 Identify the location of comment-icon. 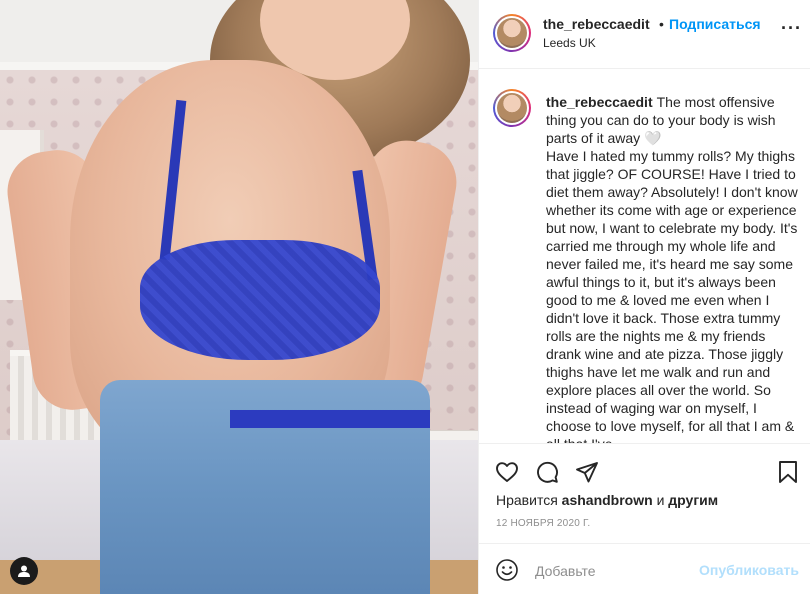
(547, 472).